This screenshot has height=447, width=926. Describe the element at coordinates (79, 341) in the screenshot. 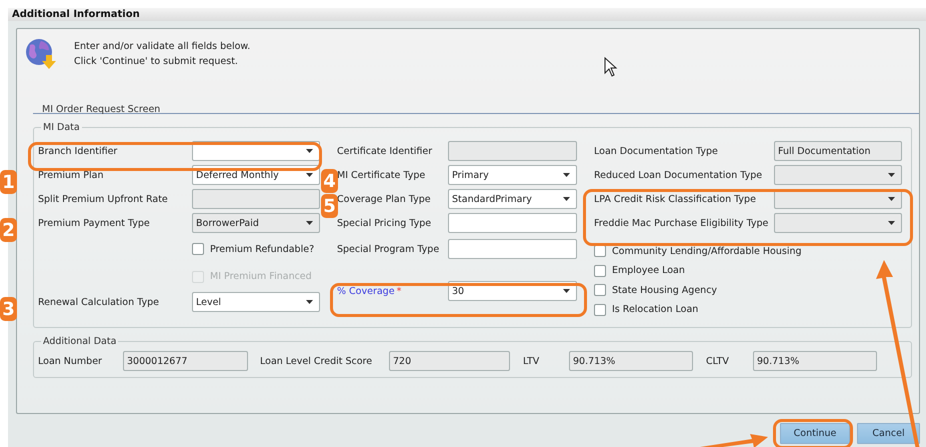

I see `group-legend: Additional Data` at that location.